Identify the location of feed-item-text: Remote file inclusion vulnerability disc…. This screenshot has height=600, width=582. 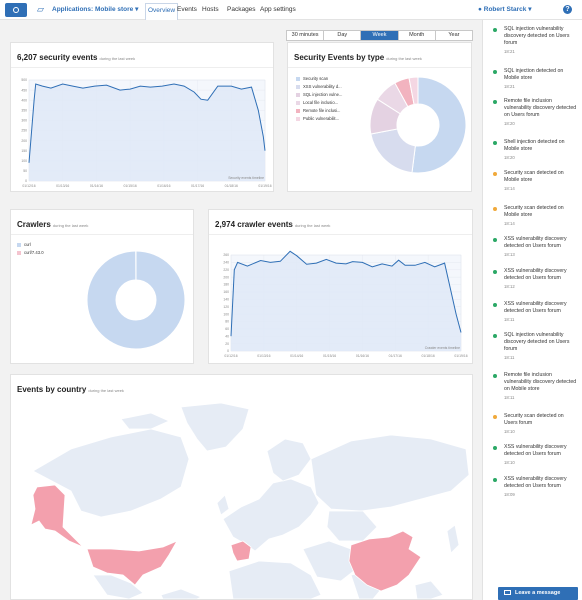
(540, 108).